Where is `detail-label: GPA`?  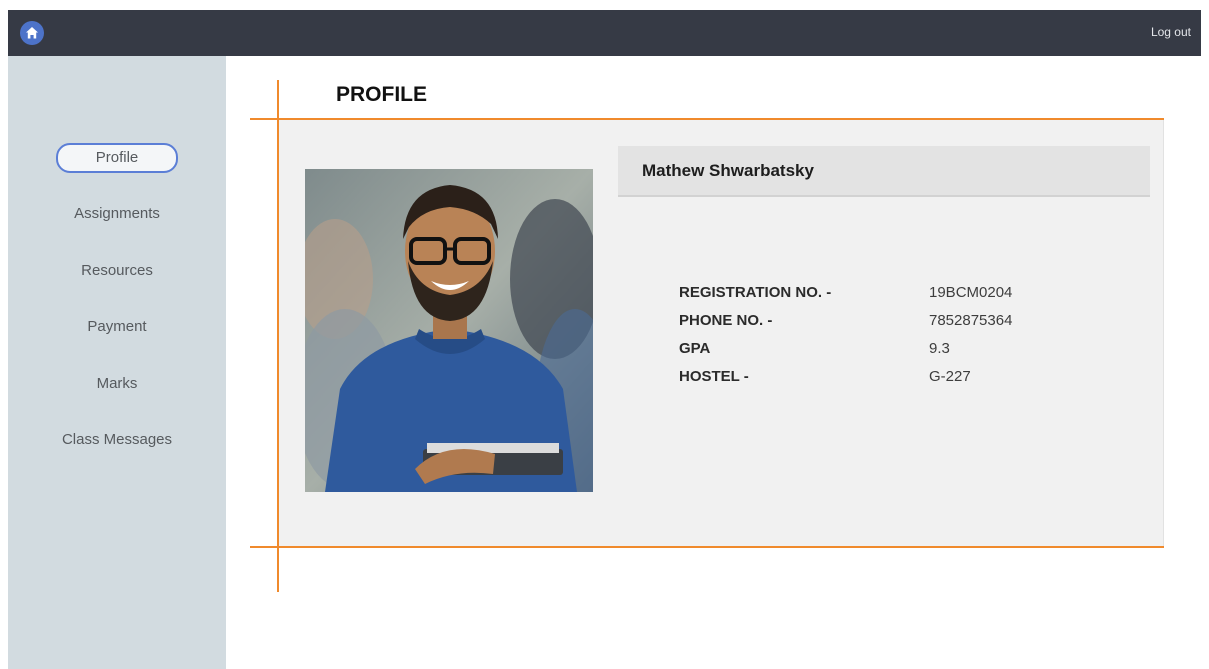 detail-label: GPA is located at coordinates (695, 348).